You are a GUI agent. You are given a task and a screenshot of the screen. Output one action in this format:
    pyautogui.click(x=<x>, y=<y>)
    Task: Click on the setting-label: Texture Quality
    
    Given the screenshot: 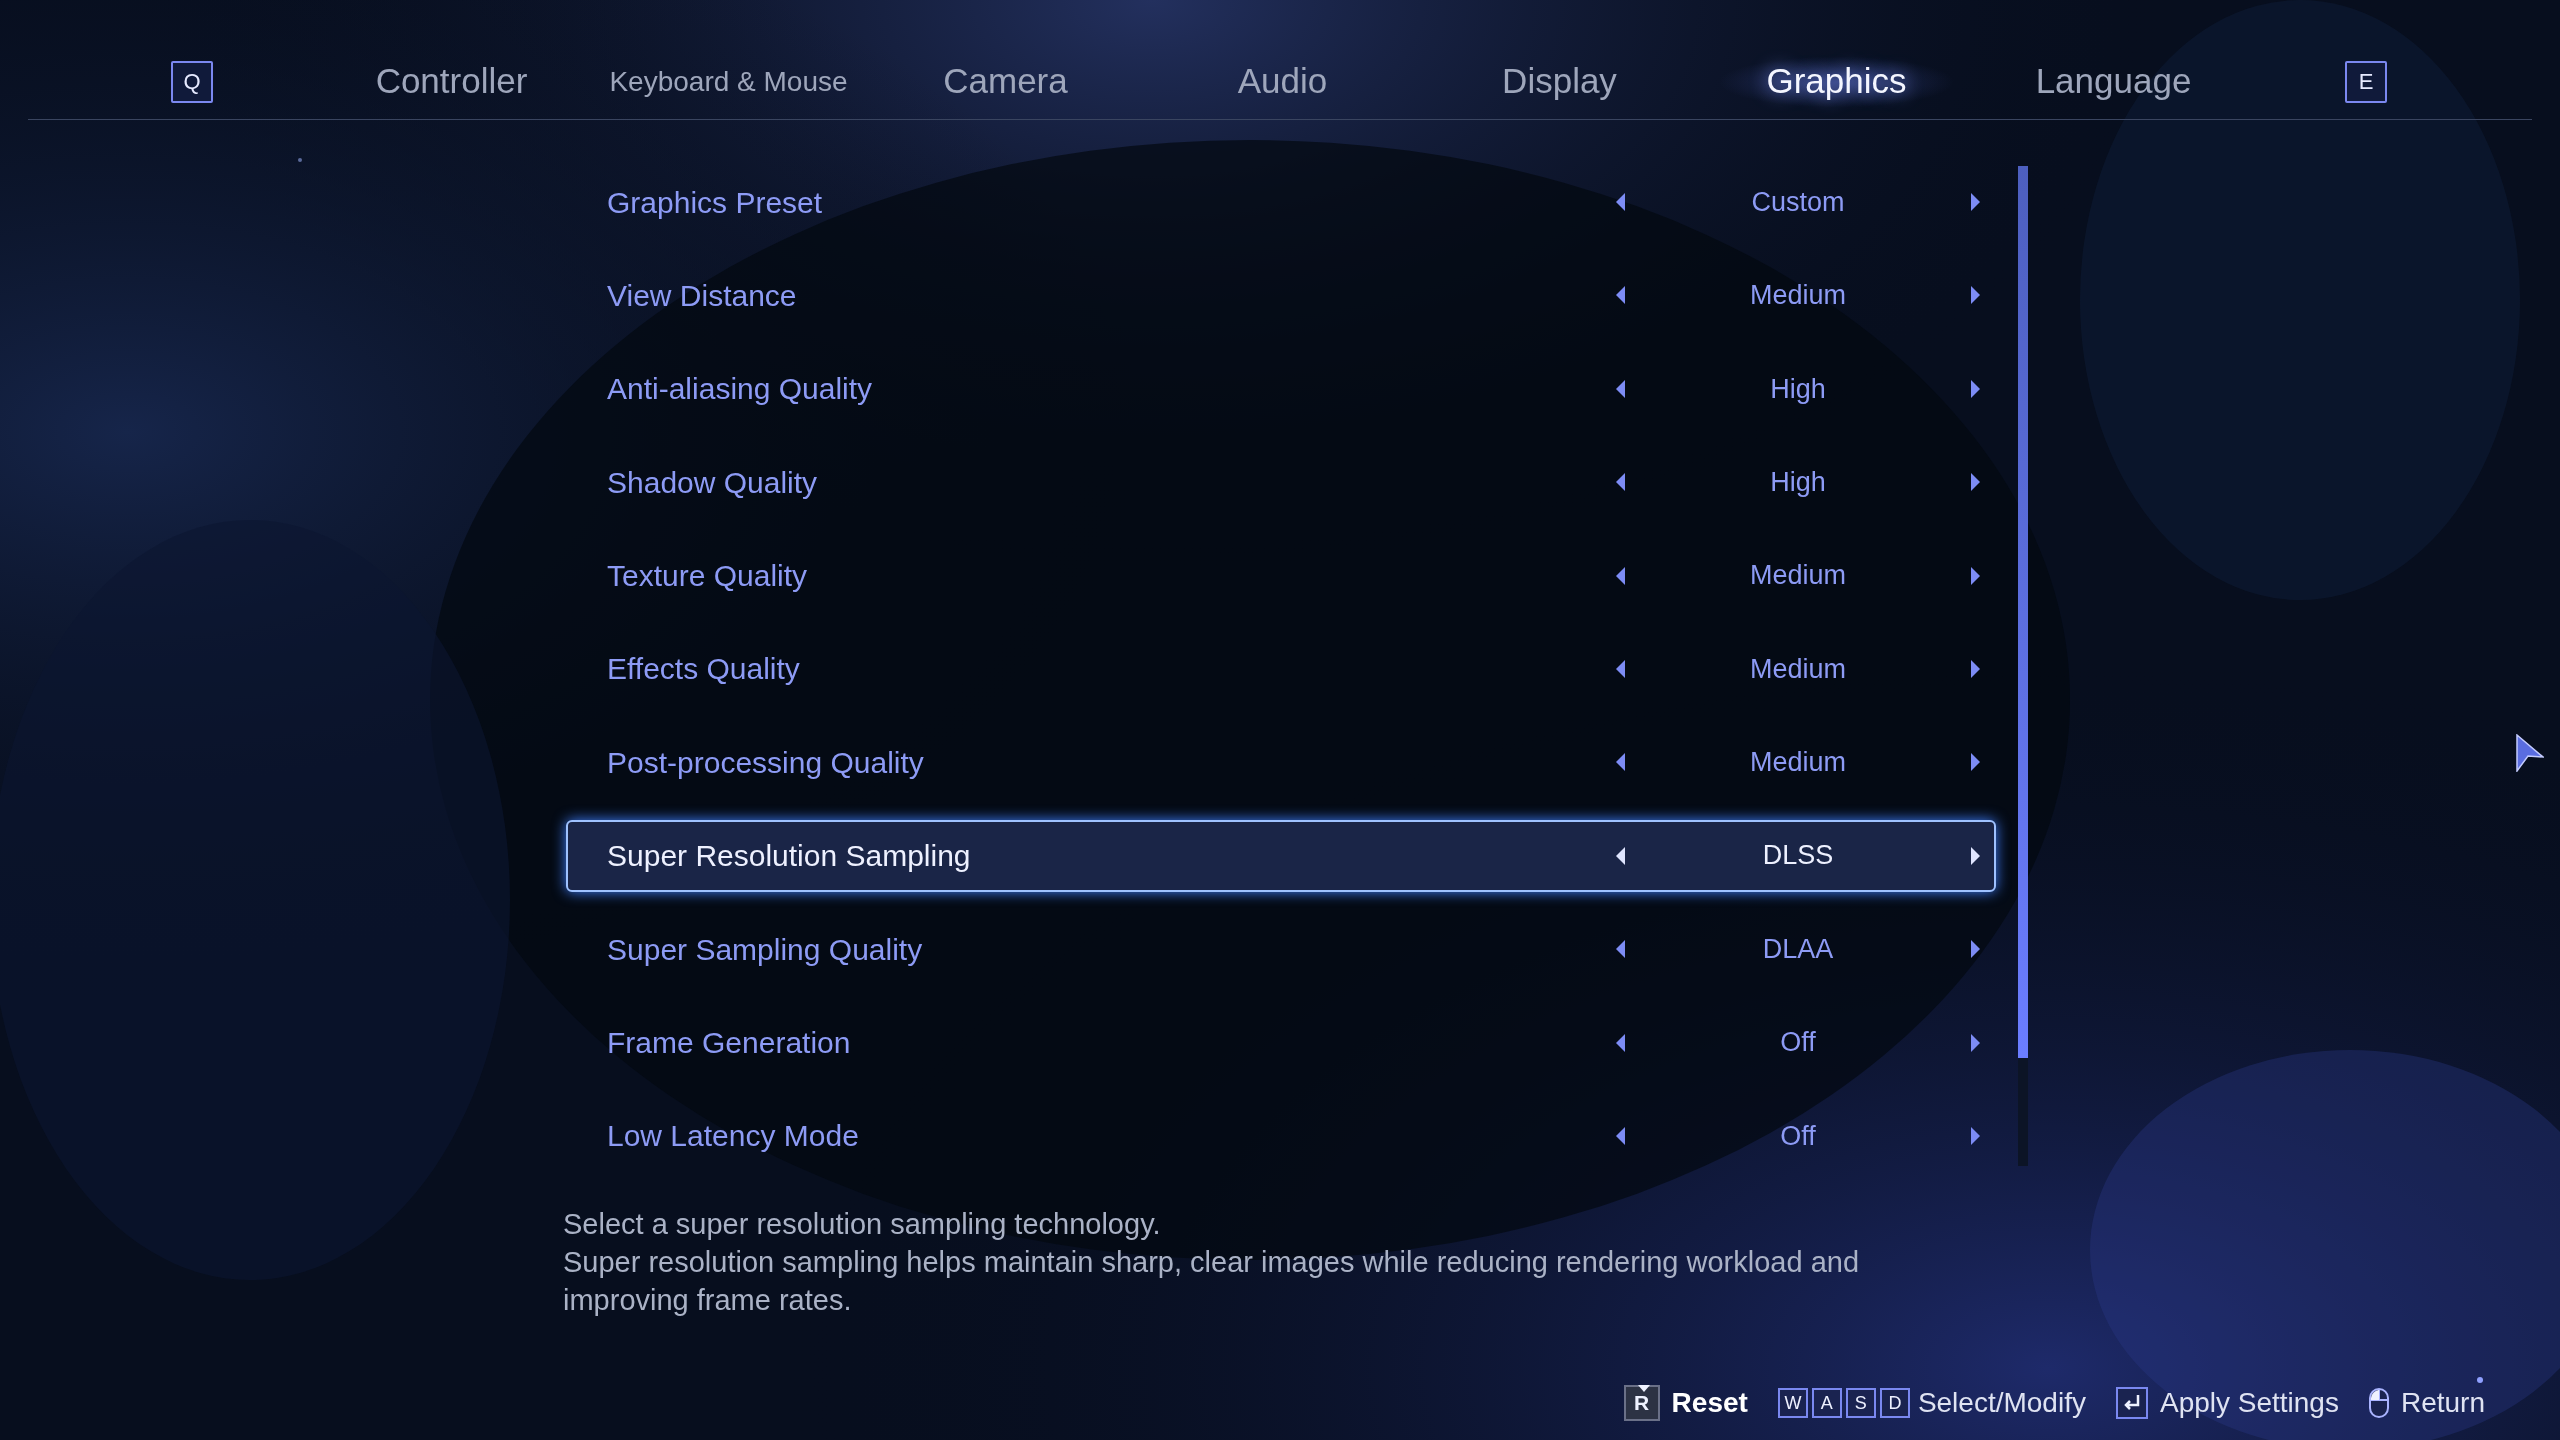 What is the action you would take?
    pyautogui.click(x=708, y=576)
    